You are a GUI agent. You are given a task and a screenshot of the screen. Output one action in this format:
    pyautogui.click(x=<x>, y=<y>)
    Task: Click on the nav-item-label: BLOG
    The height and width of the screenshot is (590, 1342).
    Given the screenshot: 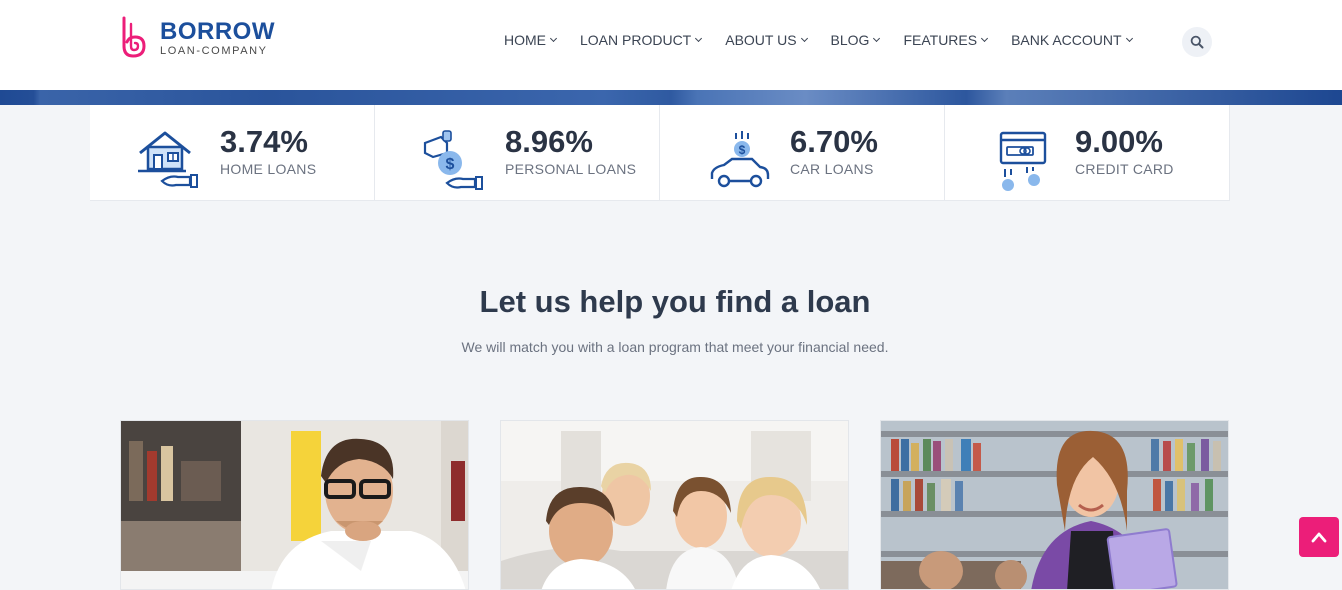 What is the action you would take?
    pyautogui.click(x=850, y=40)
    